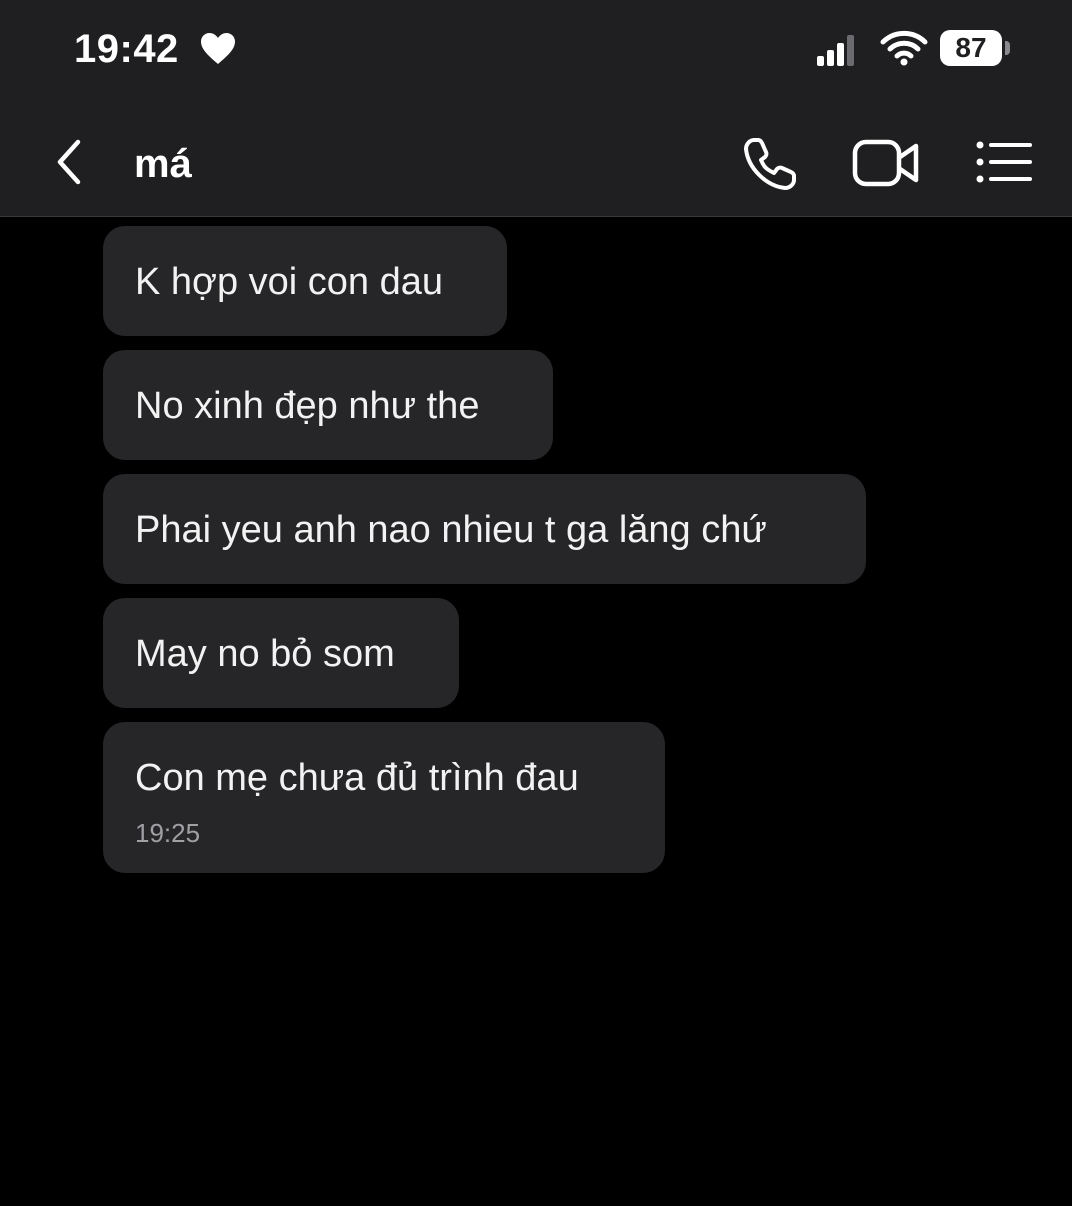  What do you see at coordinates (1007, 48) in the screenshot?
I see `battery-tip` at bounding box center [1007, 48].